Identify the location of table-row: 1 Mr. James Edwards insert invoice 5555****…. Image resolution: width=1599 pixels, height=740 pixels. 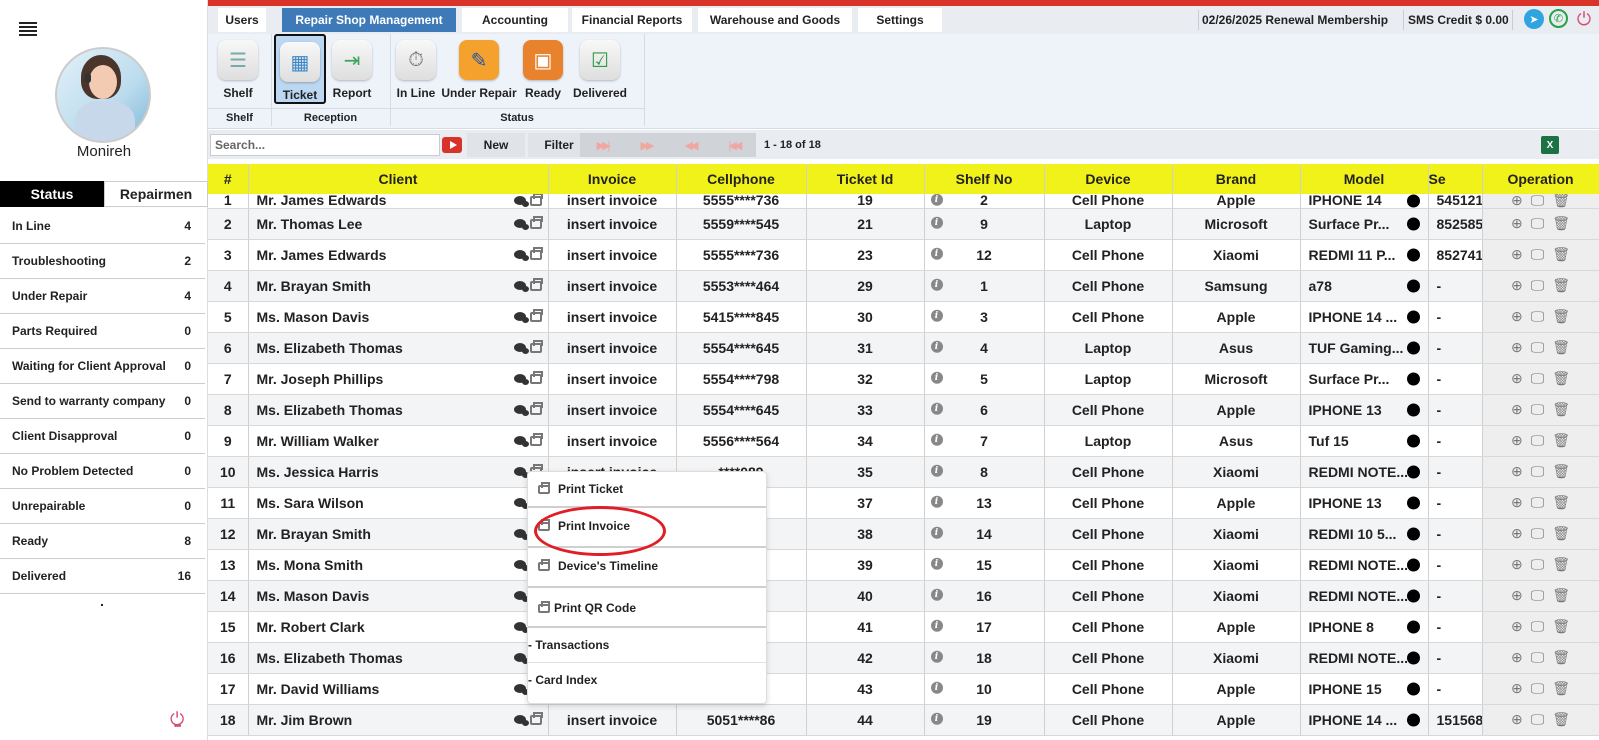
(903, 201).